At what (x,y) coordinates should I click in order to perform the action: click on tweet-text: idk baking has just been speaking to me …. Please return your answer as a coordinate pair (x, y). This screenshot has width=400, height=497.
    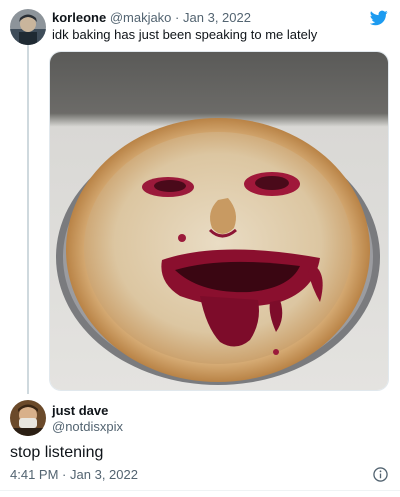
    Looking at the image, I should click on (185, 34).